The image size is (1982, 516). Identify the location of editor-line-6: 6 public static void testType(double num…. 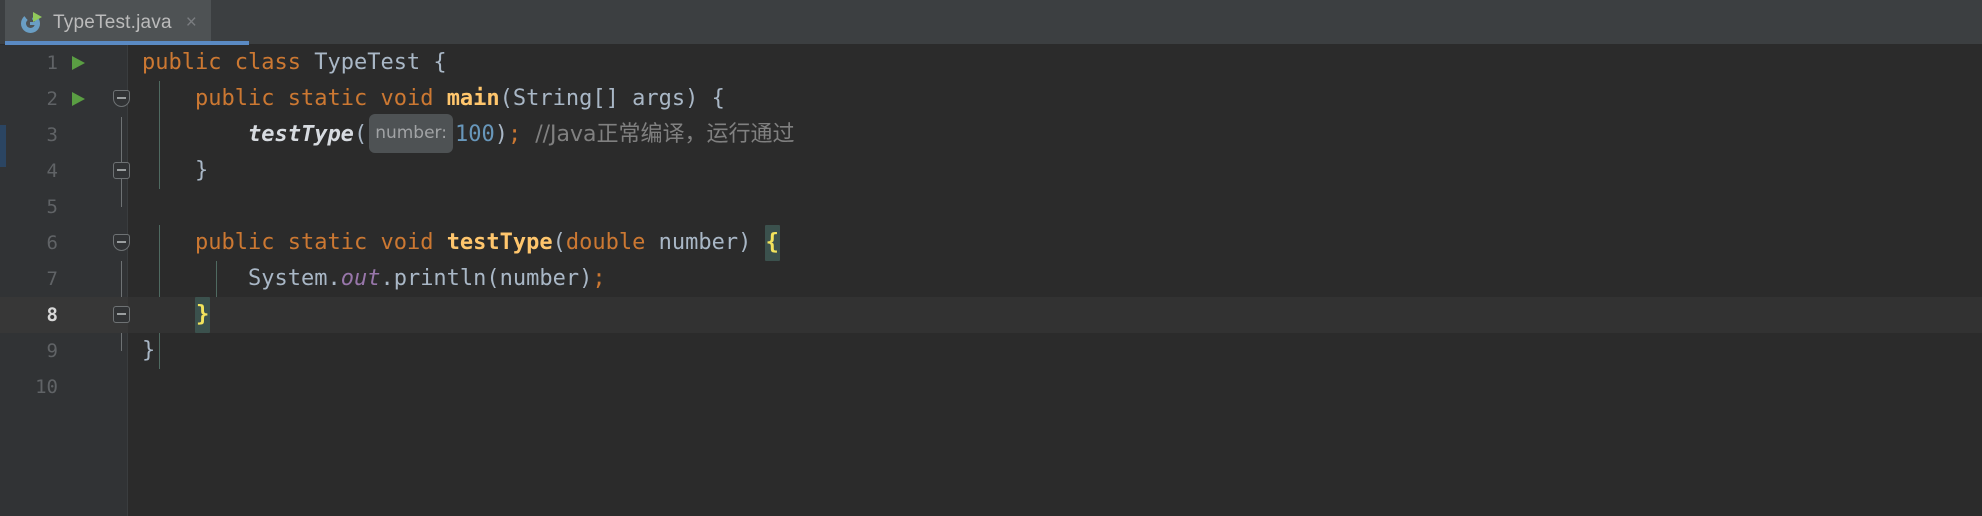
(991, 243).